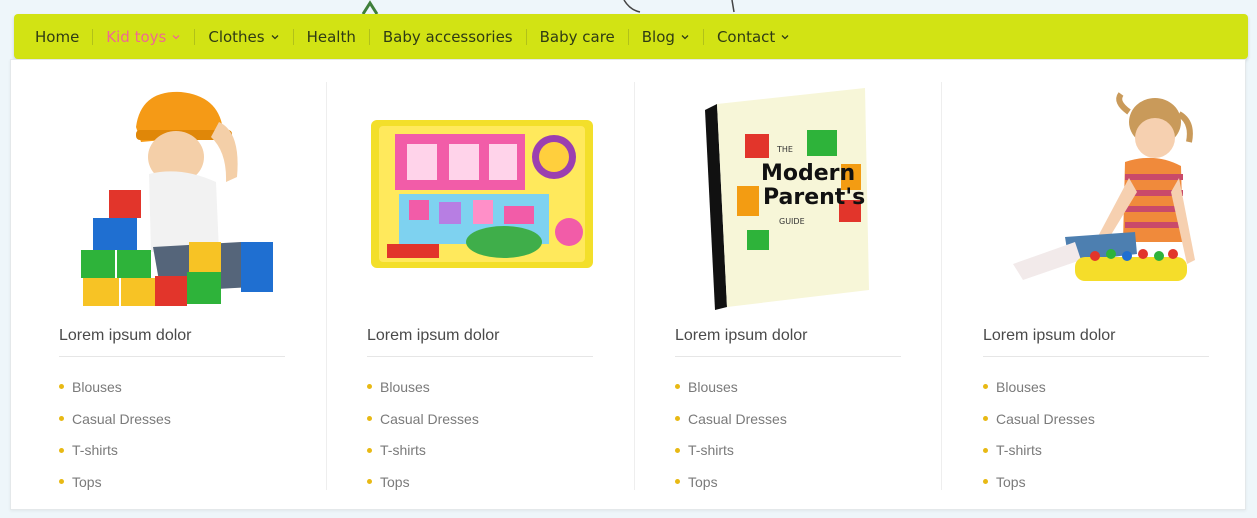 The width and height of the screenshot is (1257, 518). I want to click on nav-item-clothes: Clothes, so click(243, 36).